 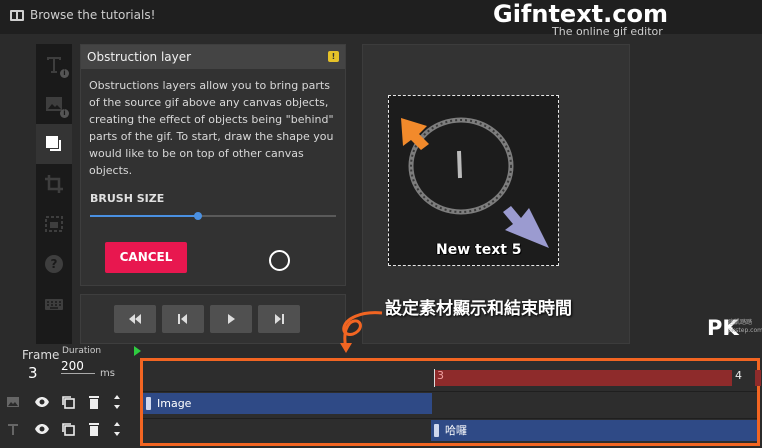 I want to click on text-layer-icon, so click(x=13, y=429).